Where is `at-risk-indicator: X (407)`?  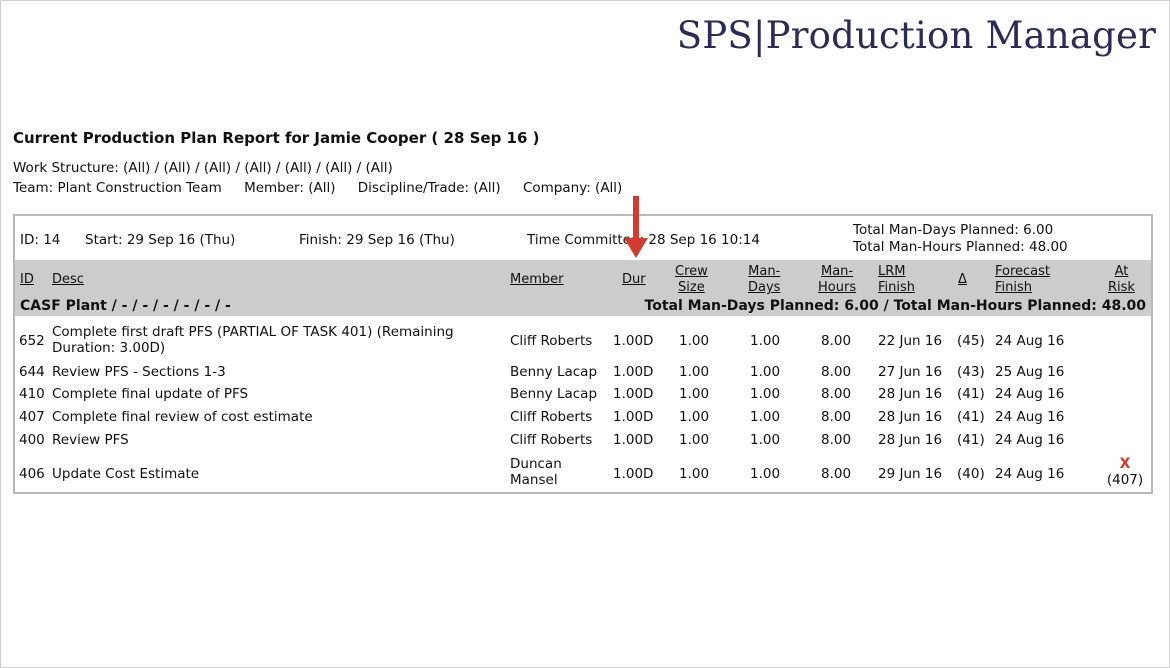 at-risk-indicator: X (407) is located at coordinates (1125, 472).